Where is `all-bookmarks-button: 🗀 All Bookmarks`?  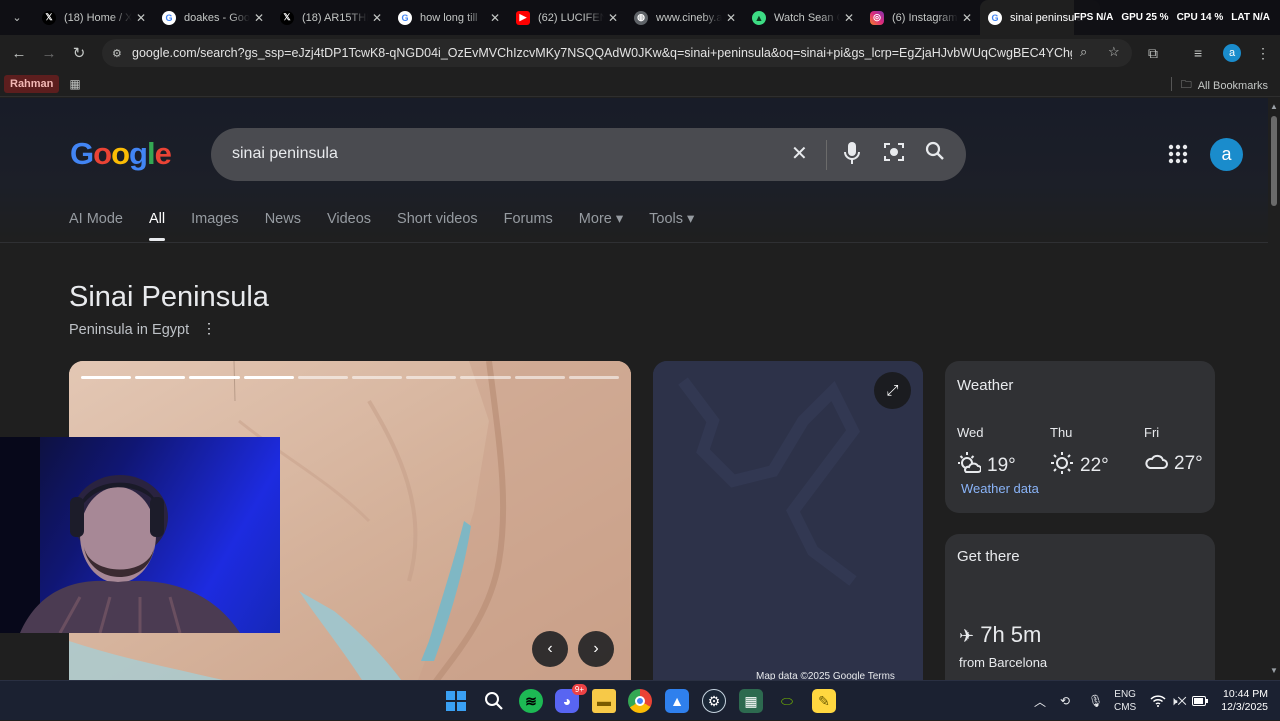
all-bookmarks-button: 🗀 All Bookmarks is located at coordinates (1224, 85).